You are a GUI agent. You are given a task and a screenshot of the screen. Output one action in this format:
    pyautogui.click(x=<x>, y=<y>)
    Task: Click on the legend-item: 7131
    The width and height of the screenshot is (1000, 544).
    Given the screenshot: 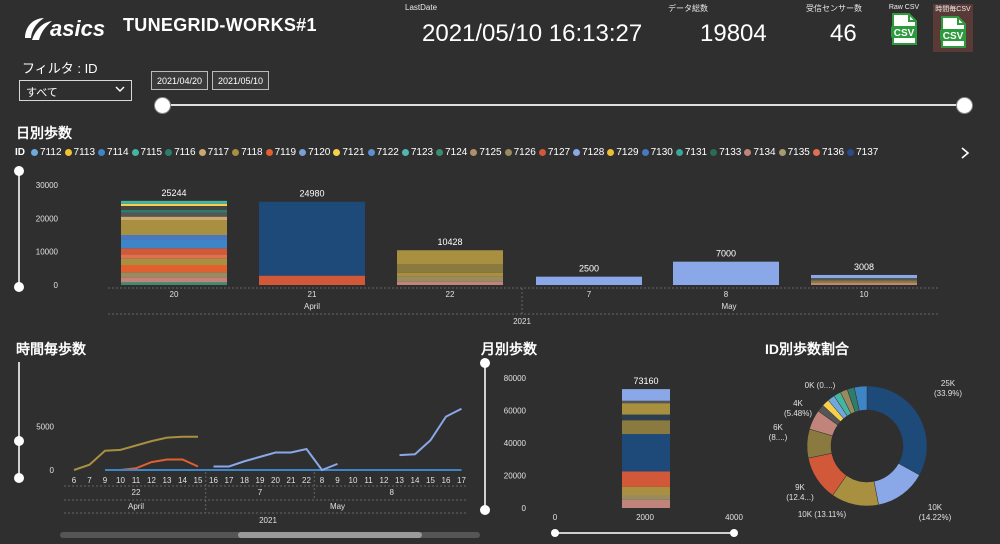 What is the action you would take?
    pyautogui.click(x=691, y=152)
    